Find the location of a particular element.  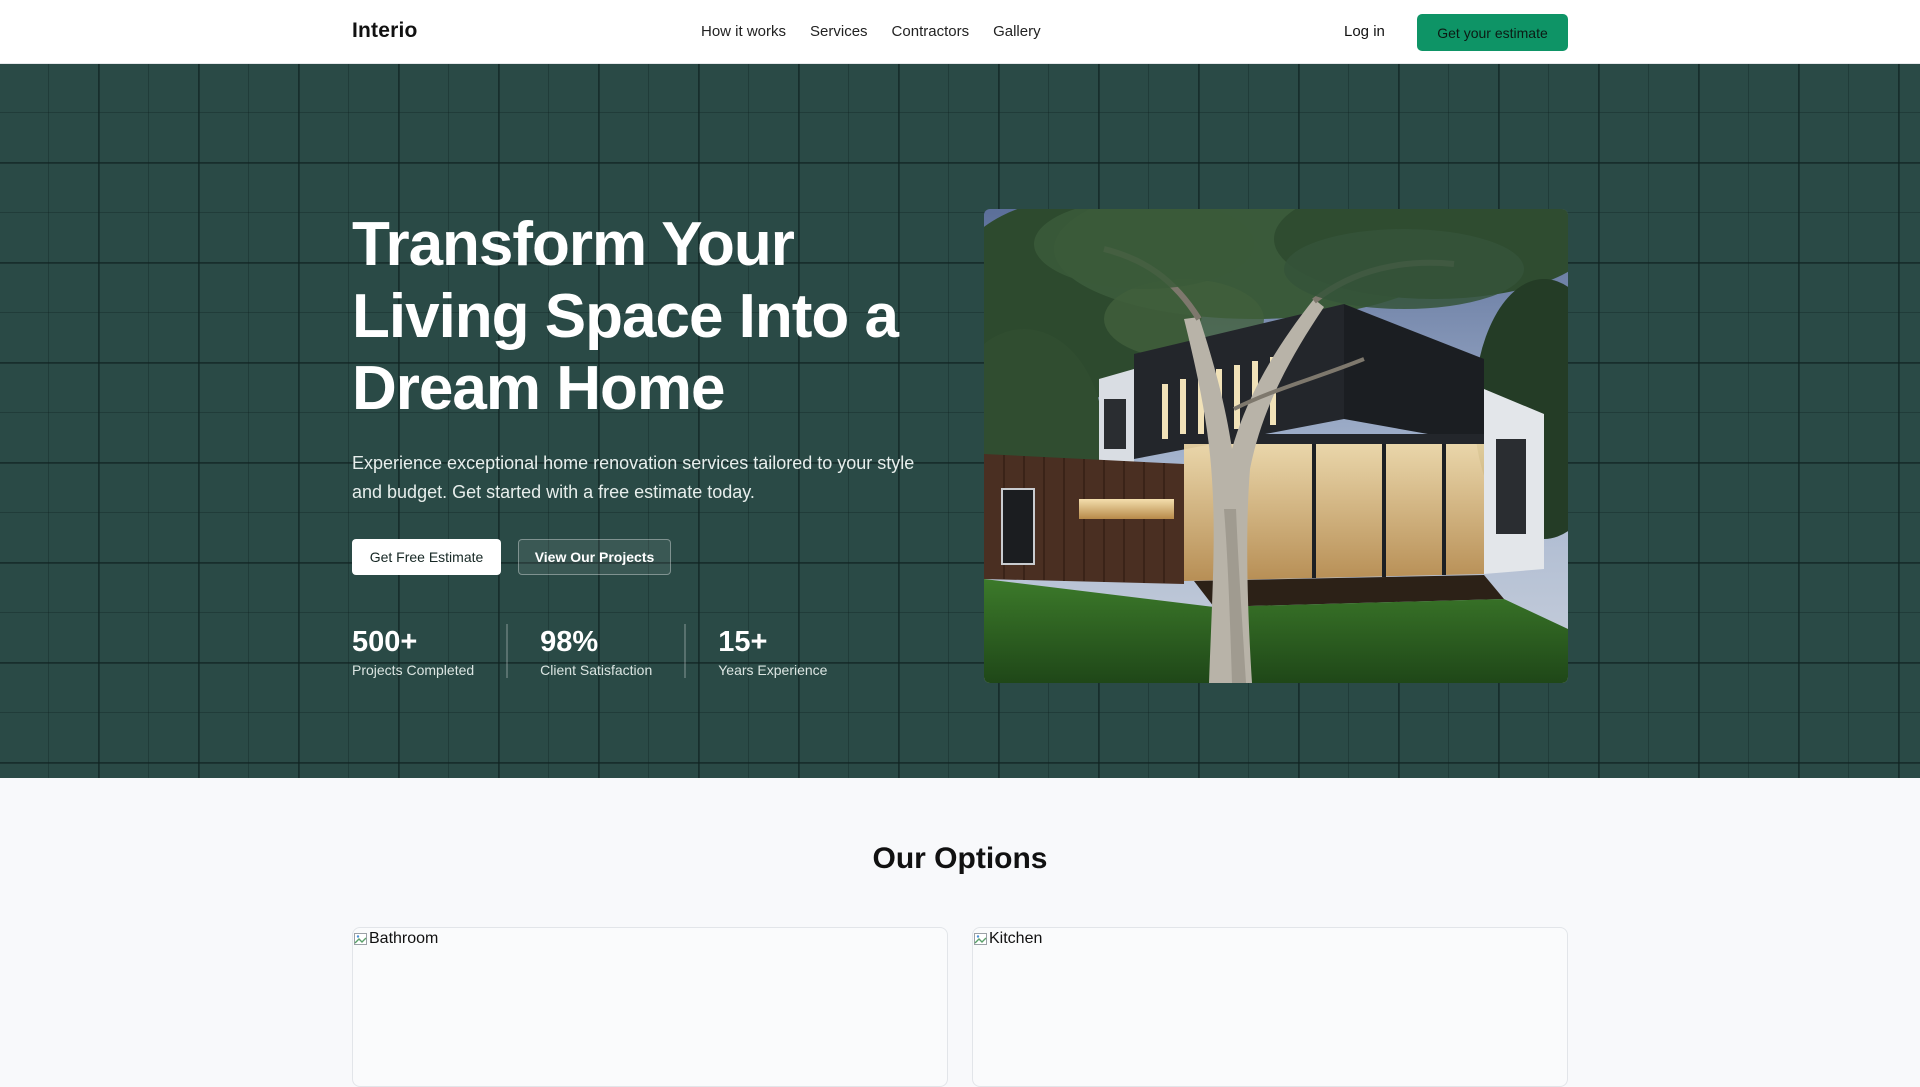

free-estimate-button: Get Free Estimate is located at coordinates (426, 557).